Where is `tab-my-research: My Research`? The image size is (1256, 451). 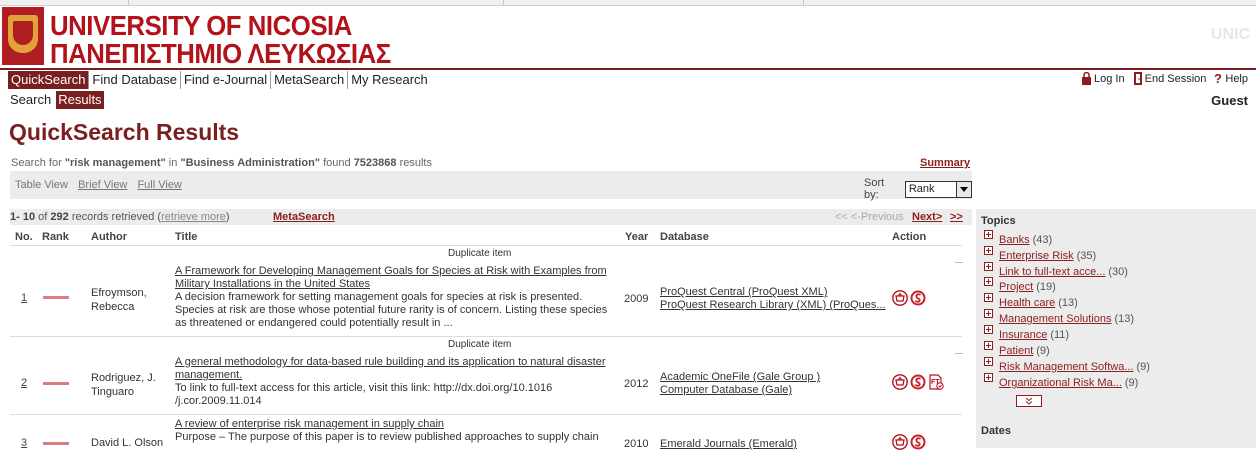
tab-my-research: My Research is located at coordinates (389, 80).